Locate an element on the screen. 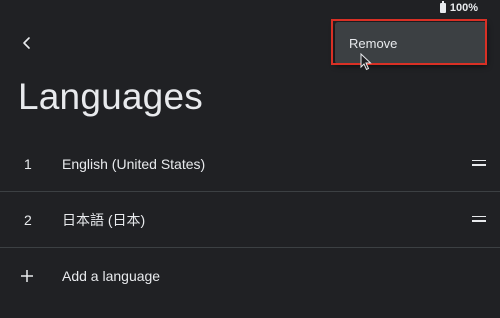 Image resolution: width=500 pixels, height=318 pixels. language-name: English (United States) is located at coordinates (134, 163).